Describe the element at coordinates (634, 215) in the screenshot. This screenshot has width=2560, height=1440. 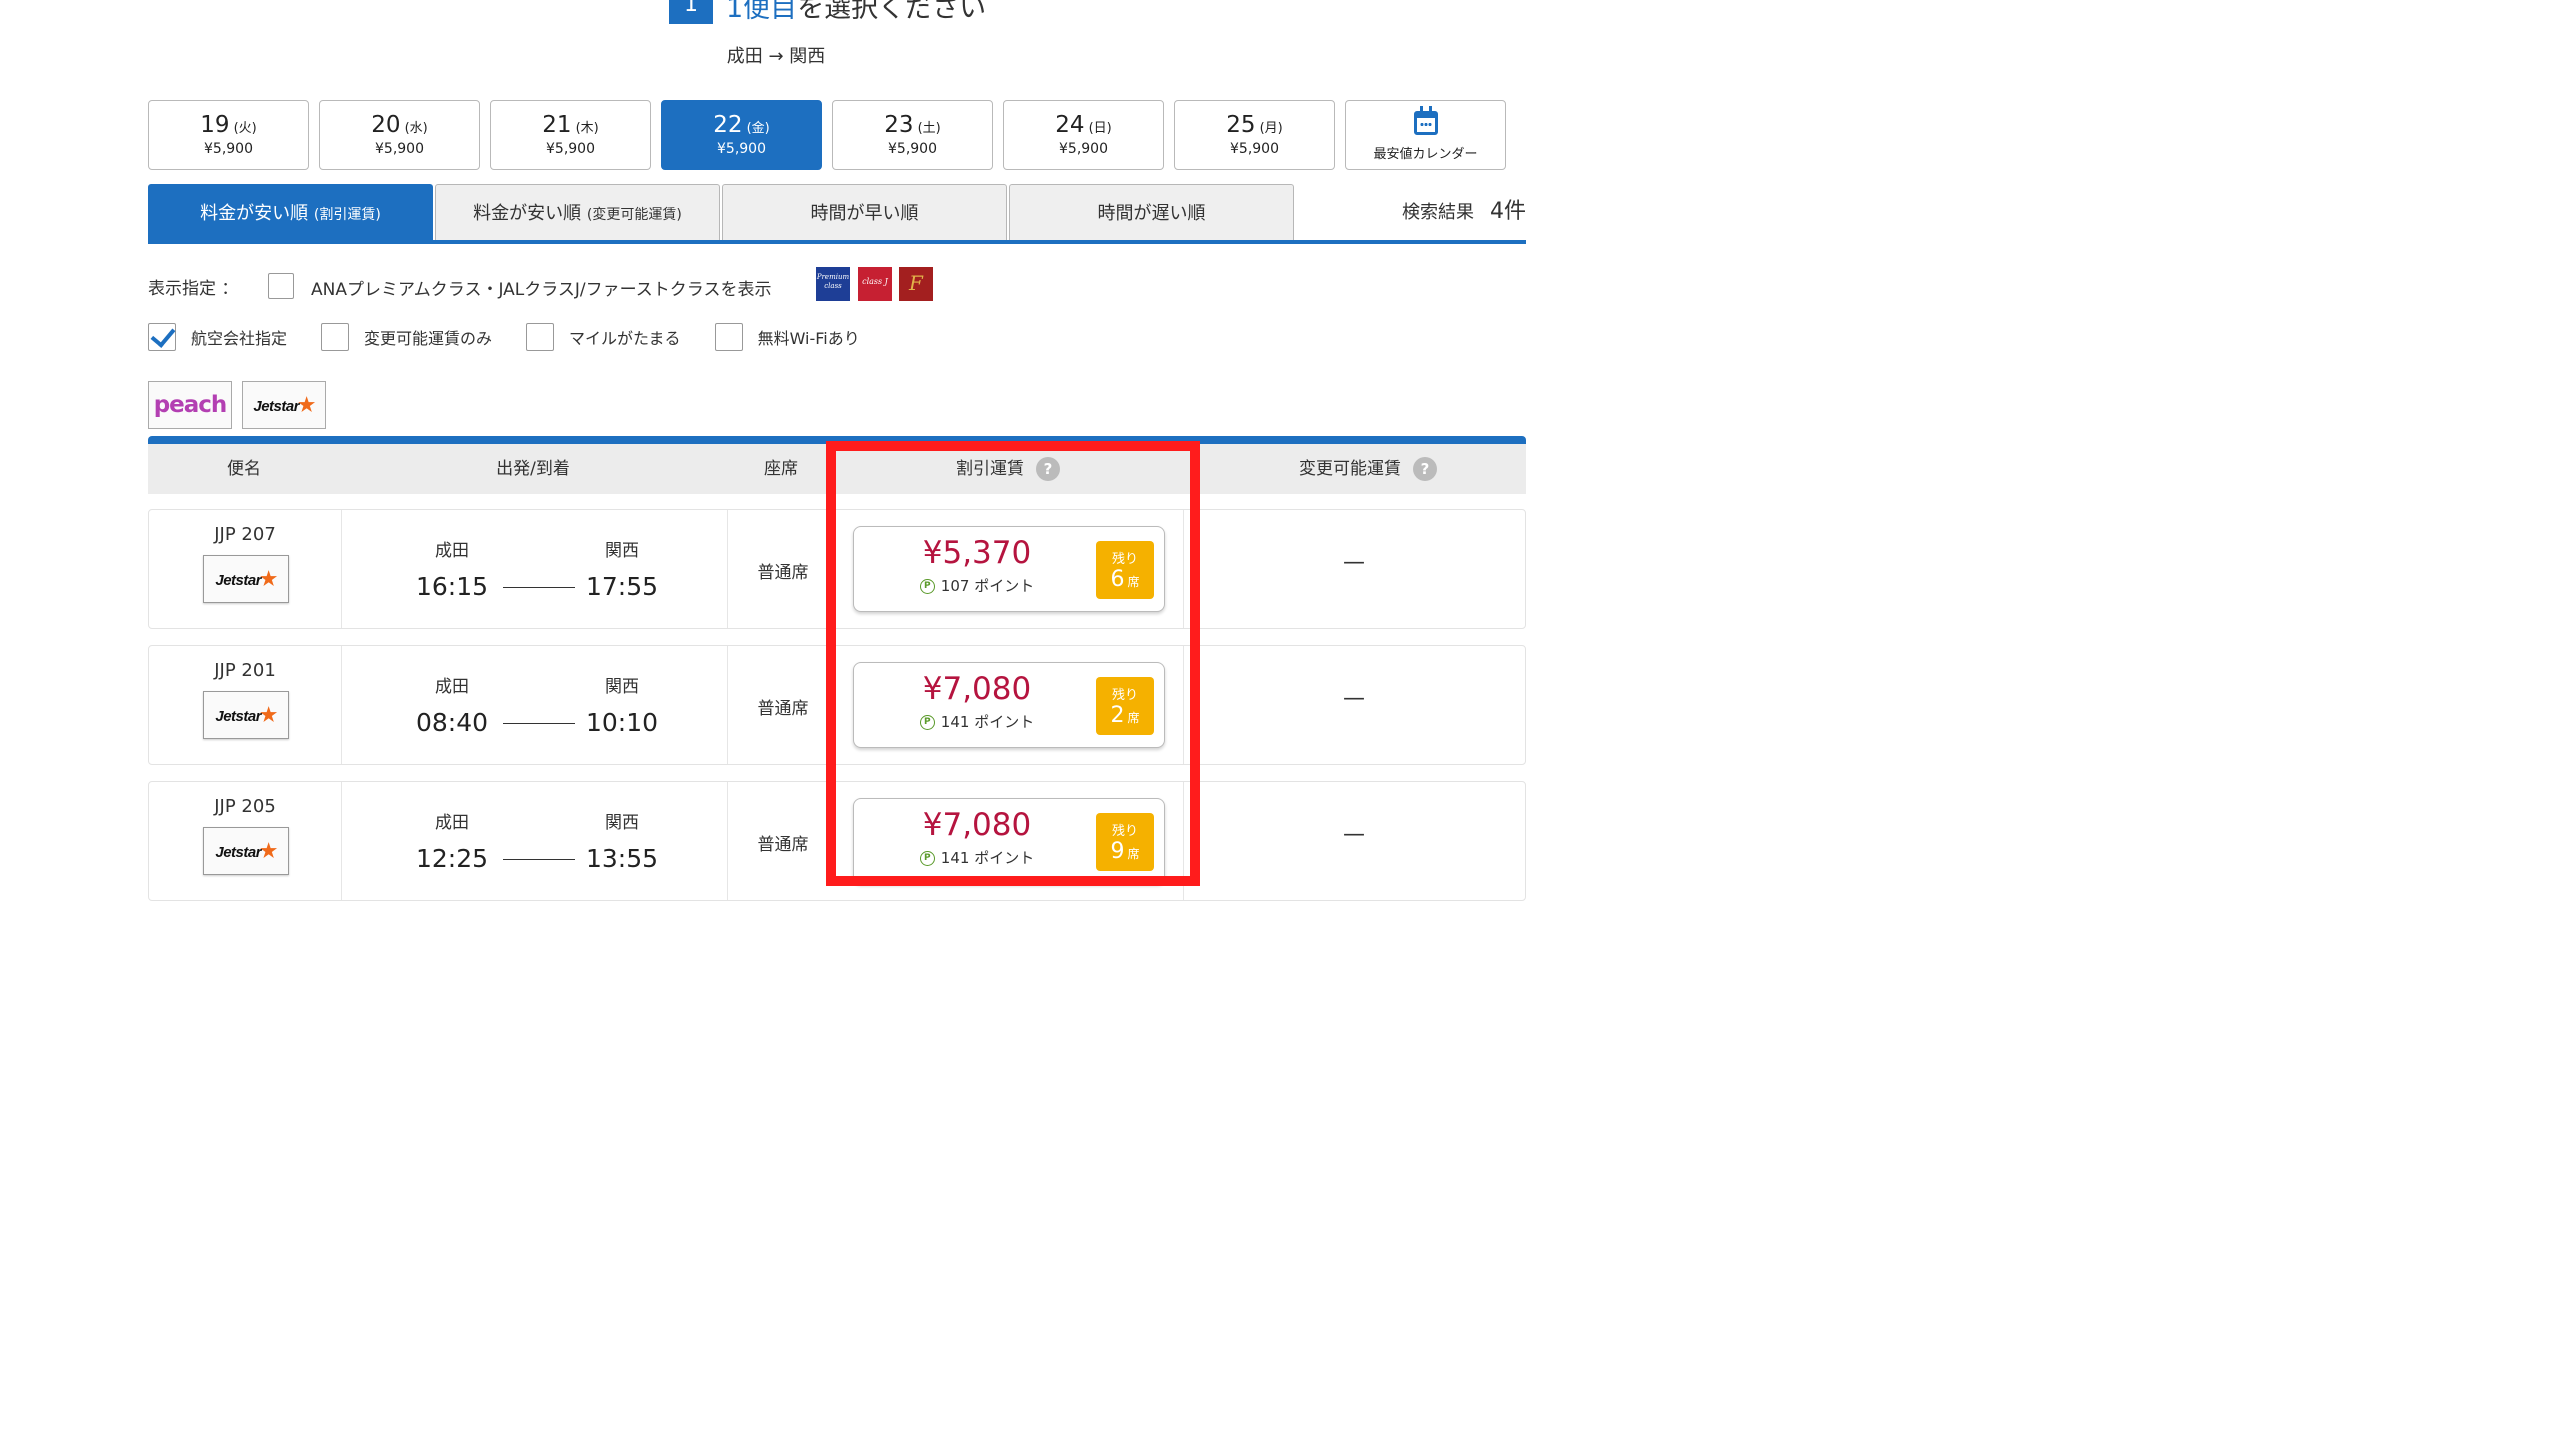
I see `tab-sublabel: (変更可能運賃)` at that location.